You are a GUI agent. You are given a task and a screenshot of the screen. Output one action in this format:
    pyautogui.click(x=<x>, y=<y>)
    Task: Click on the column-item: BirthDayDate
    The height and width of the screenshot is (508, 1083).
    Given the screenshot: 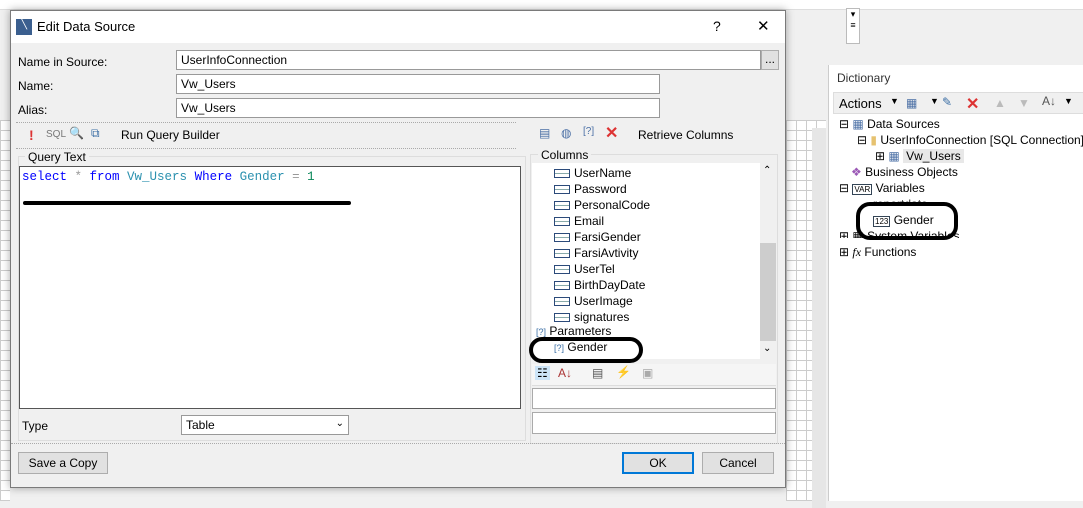 What is the action you would take?
    pyautogui.click(x=599, y=285)
    